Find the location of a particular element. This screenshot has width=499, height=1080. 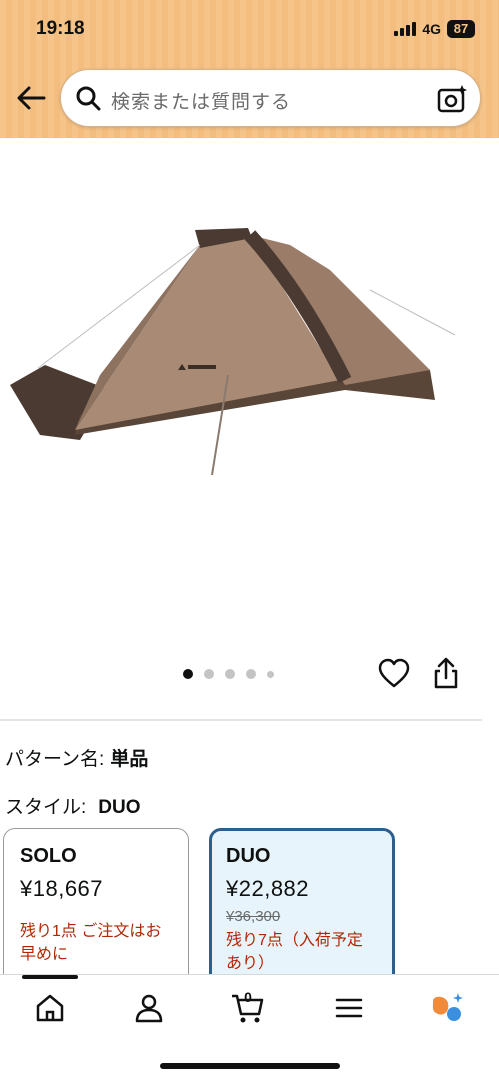

status-indicators: 4G 87 is located at coordinates (434, 29).